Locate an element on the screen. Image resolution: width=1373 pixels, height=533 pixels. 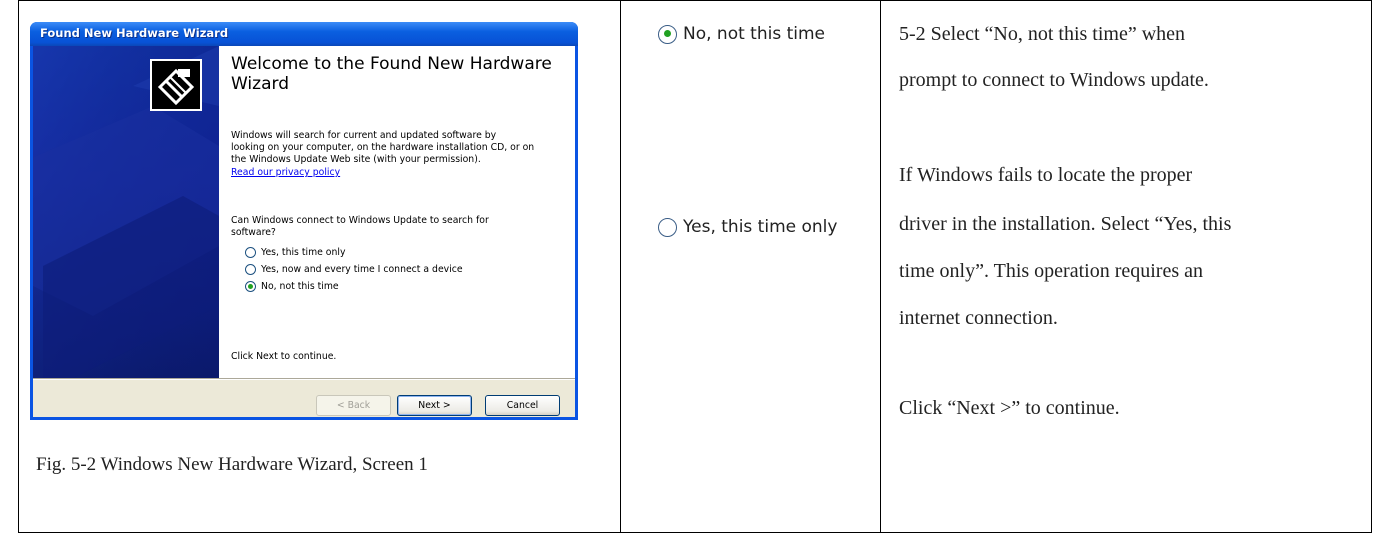
footer-separator-highlight is located at coordinates (304, 379).